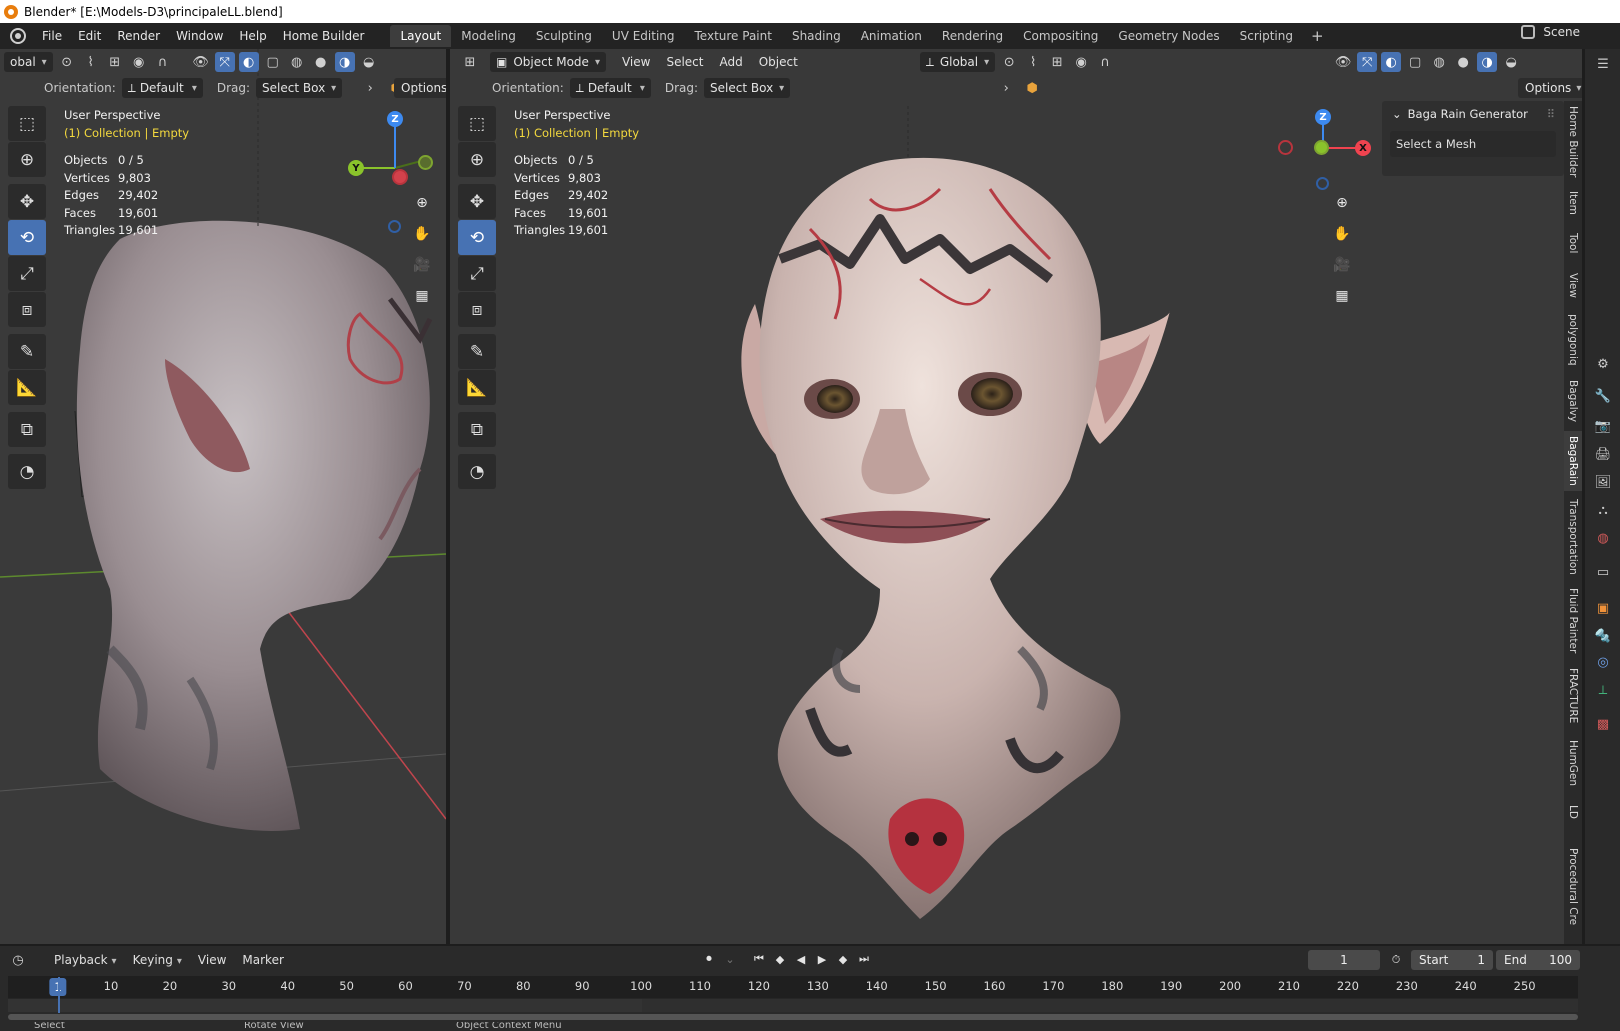 Image resolution: width=1620 pixels, height=1031 pixels. Describe the element at coordinates (1363, 148) in the screenshot. I see `gizmo-x-axis: X` at that location.